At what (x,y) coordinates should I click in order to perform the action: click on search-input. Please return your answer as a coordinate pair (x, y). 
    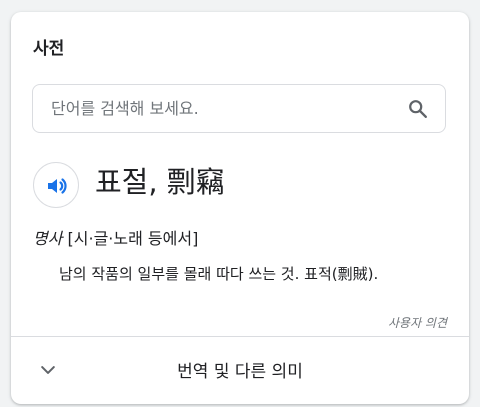
    Looking at the image, I should click on (221, 108).